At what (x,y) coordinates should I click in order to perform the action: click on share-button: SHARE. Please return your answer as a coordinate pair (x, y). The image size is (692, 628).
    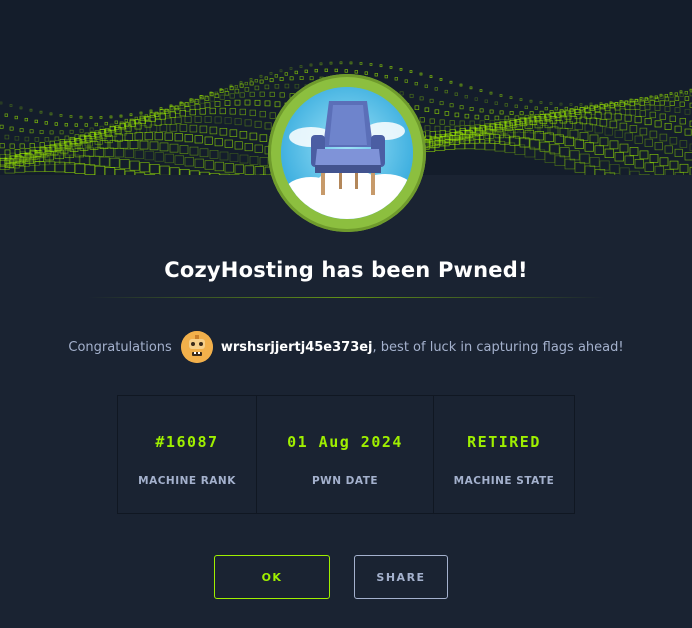
    Looking at the image, I should click on (401, 577).